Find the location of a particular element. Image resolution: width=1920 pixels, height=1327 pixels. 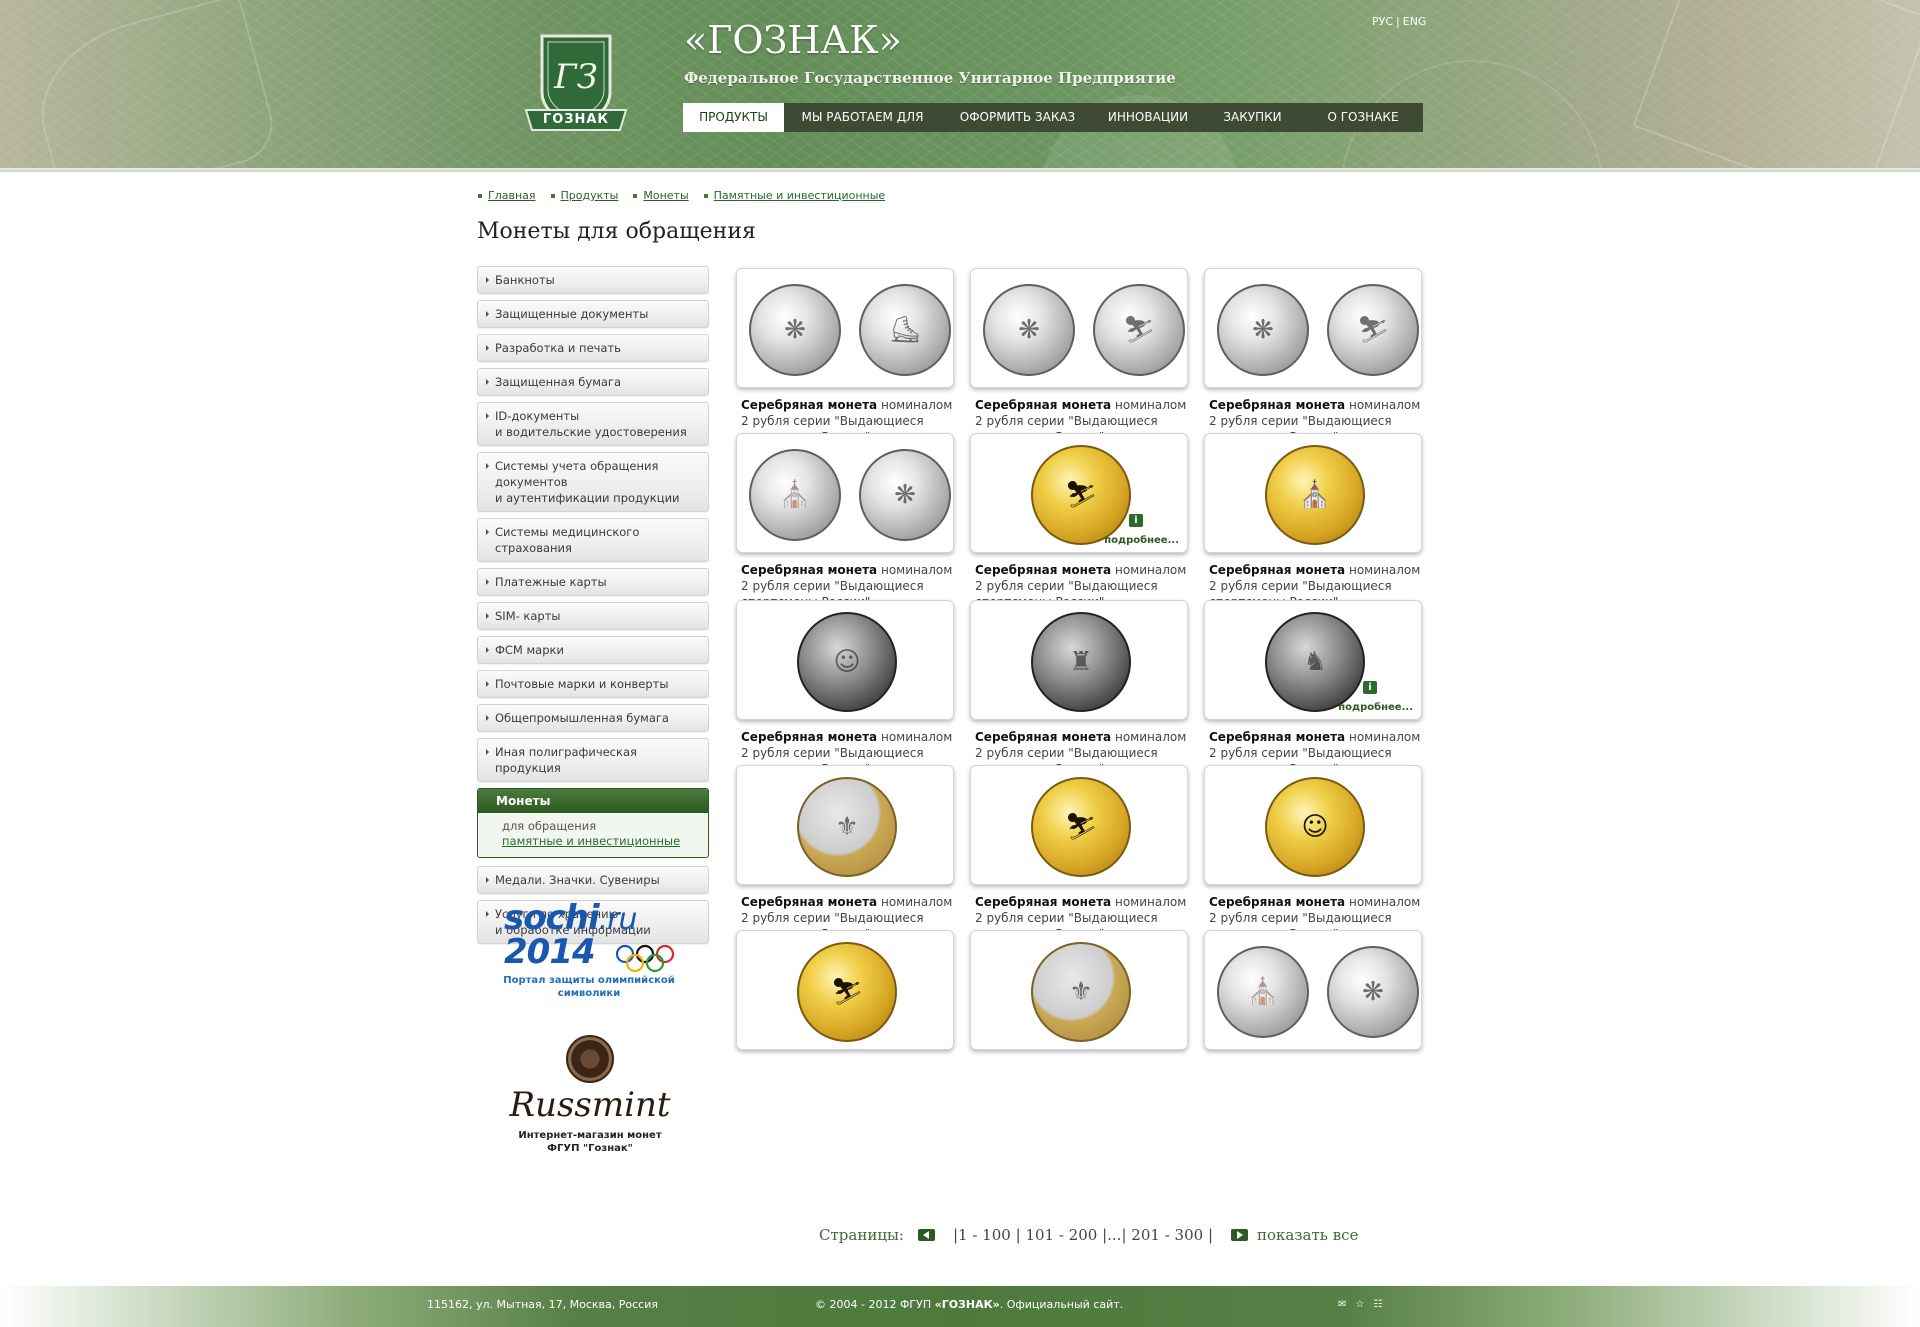

sochi-logo-ru: .ru is located at coordinates (618, 919).